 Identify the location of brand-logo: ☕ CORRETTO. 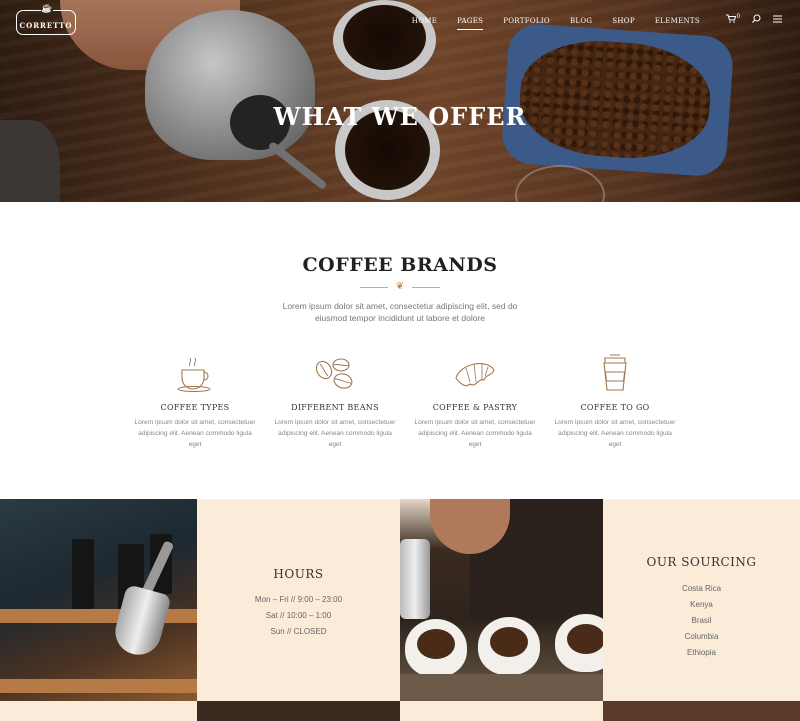
(46, 19).